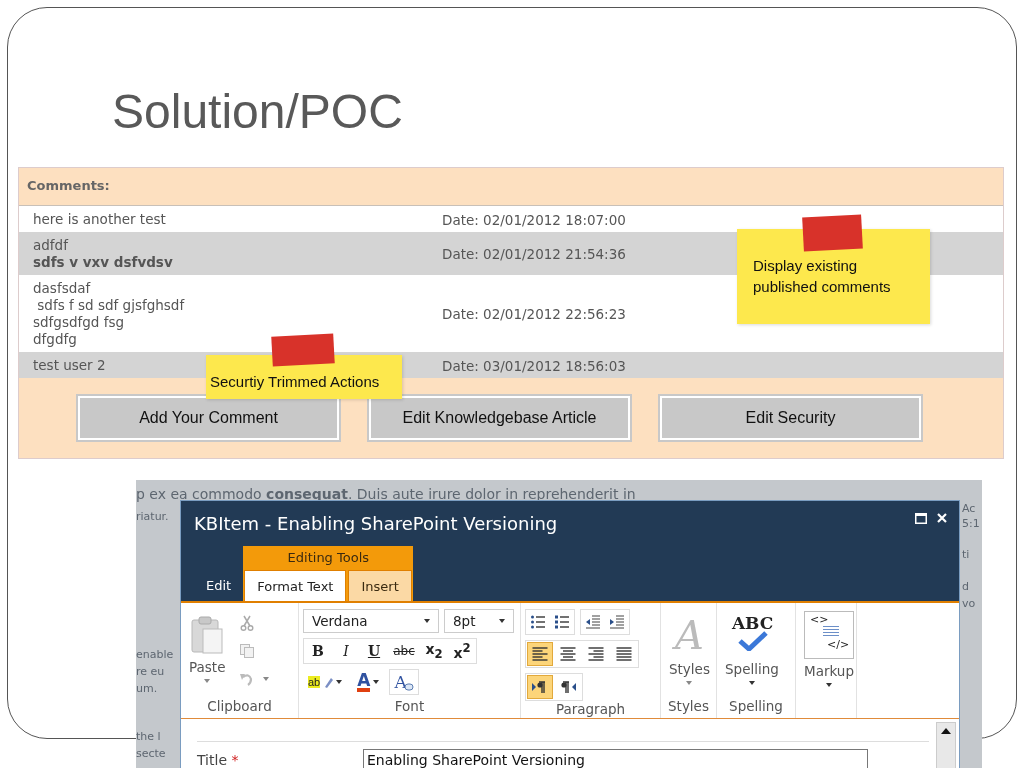 This screenshot has width=1024, height=768. I want to click on background-text: vo, so click(969, 603).